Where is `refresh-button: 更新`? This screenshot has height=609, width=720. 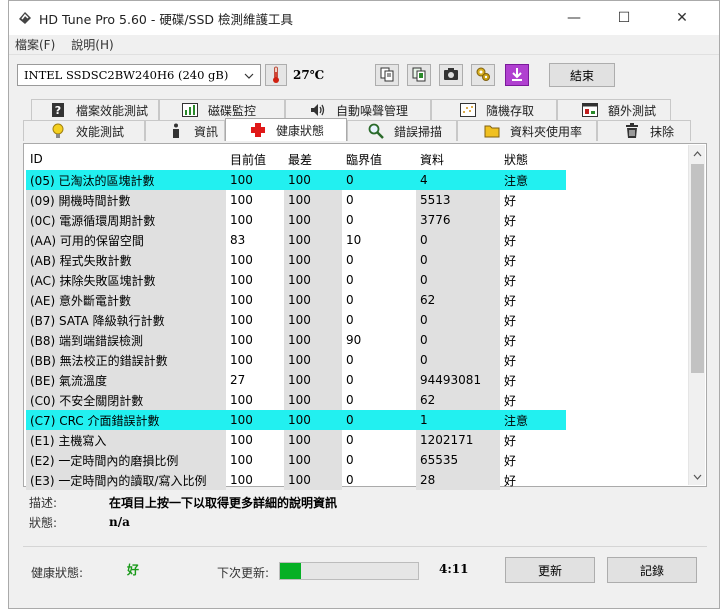
refresh-button: 更新 is located at coordinates (550, 570).